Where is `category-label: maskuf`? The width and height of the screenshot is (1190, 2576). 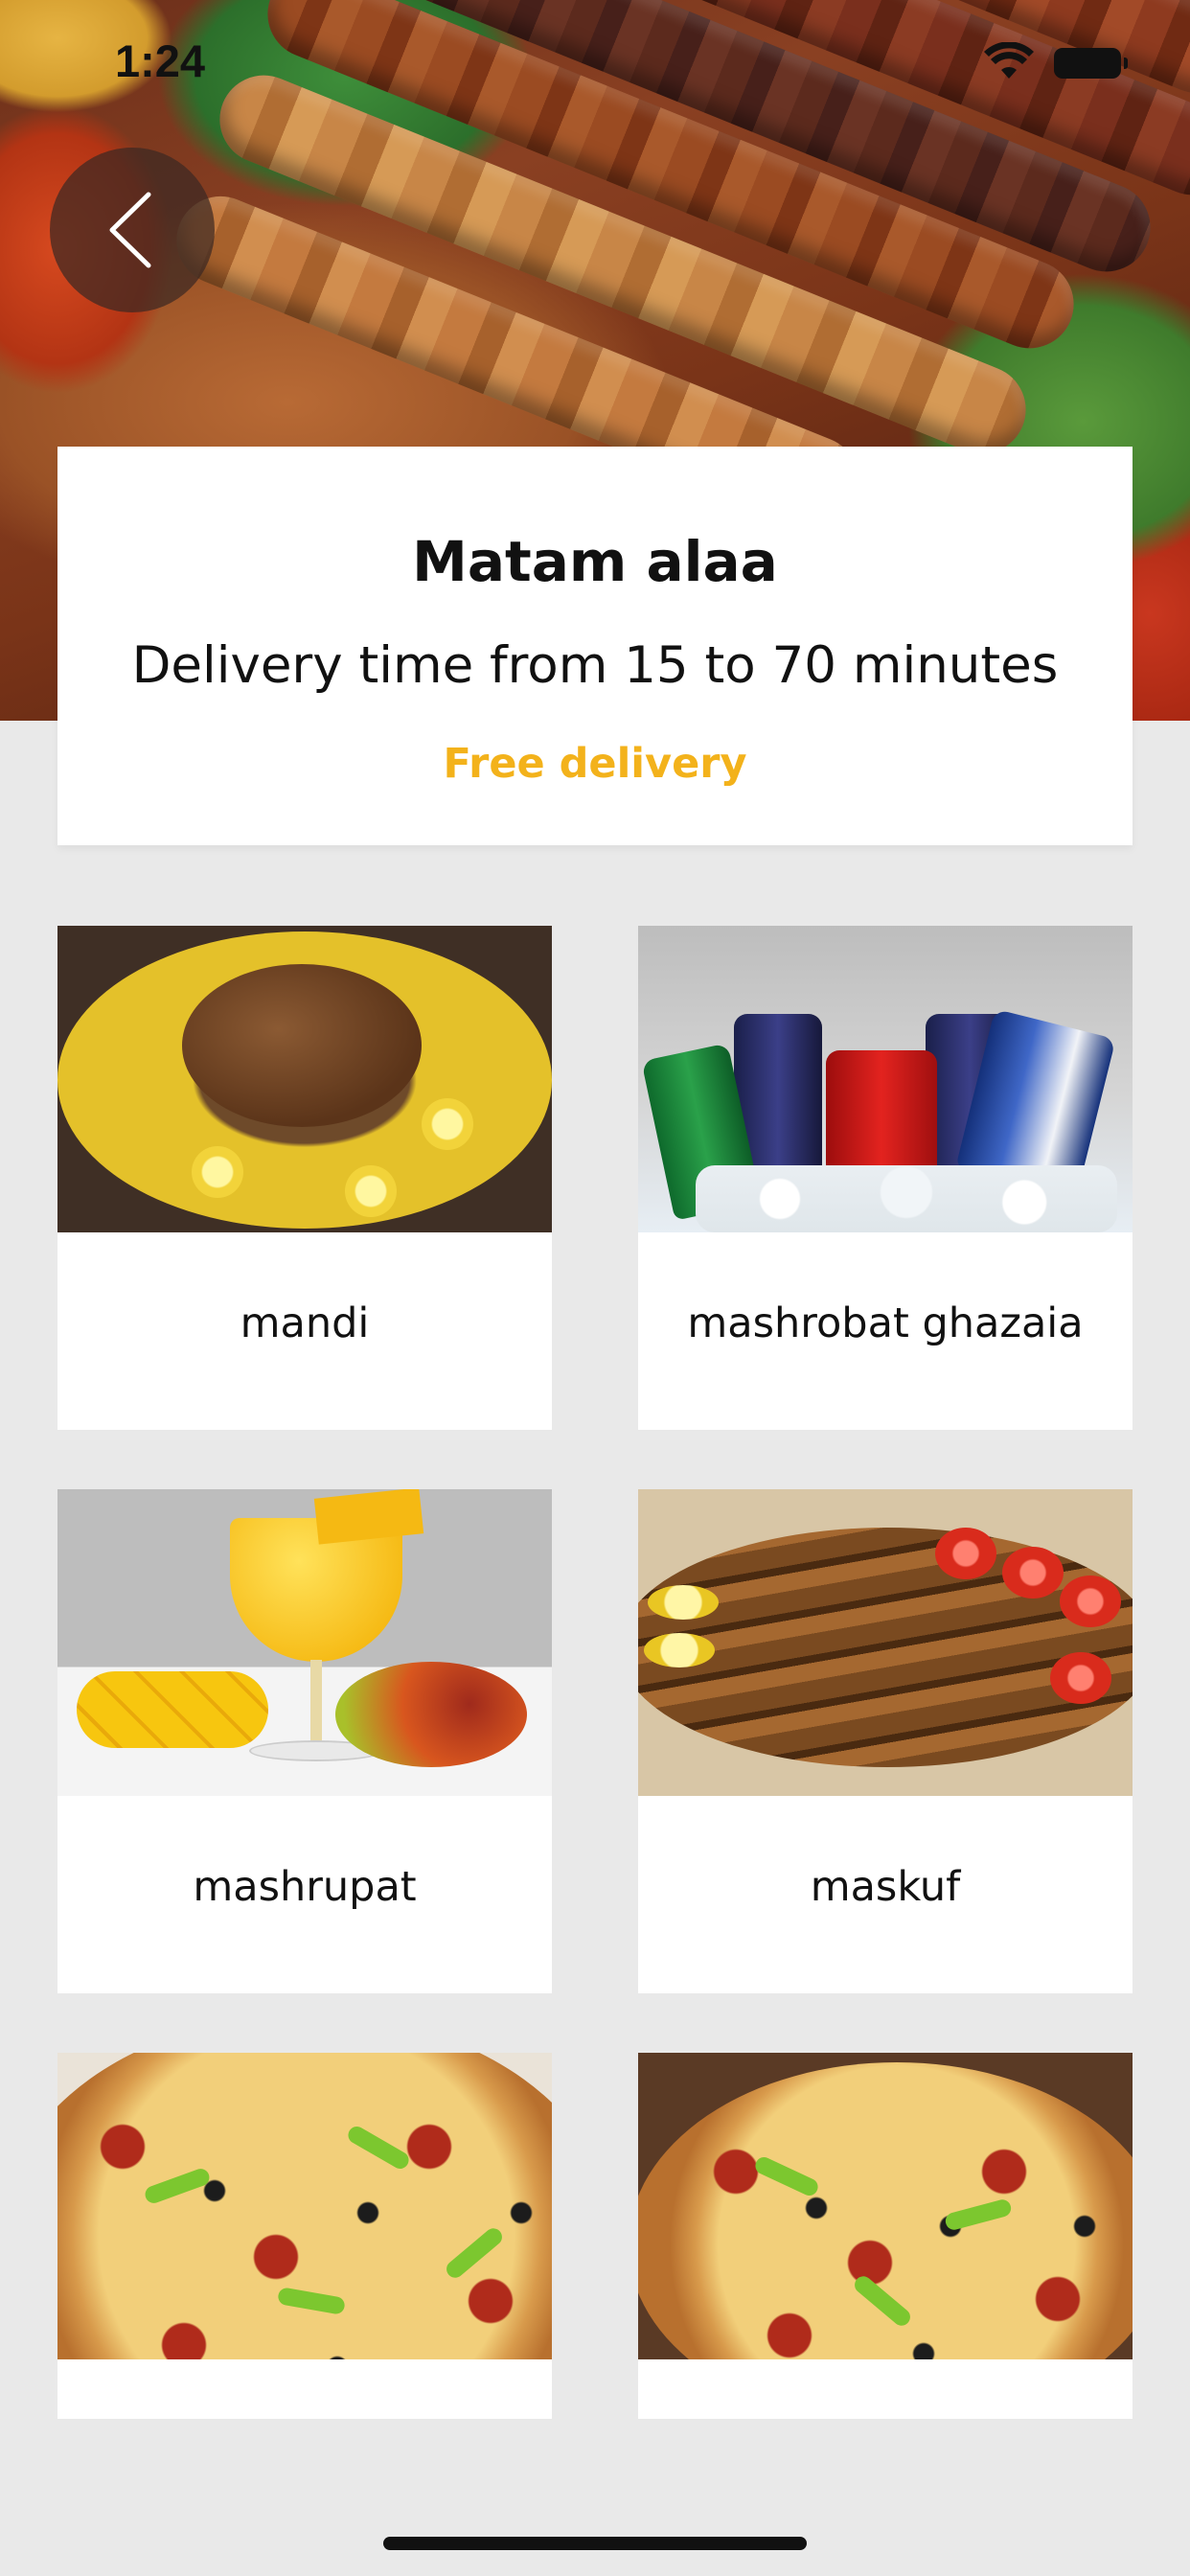 category-label: maskuf is located at coordinates (886, 1887).